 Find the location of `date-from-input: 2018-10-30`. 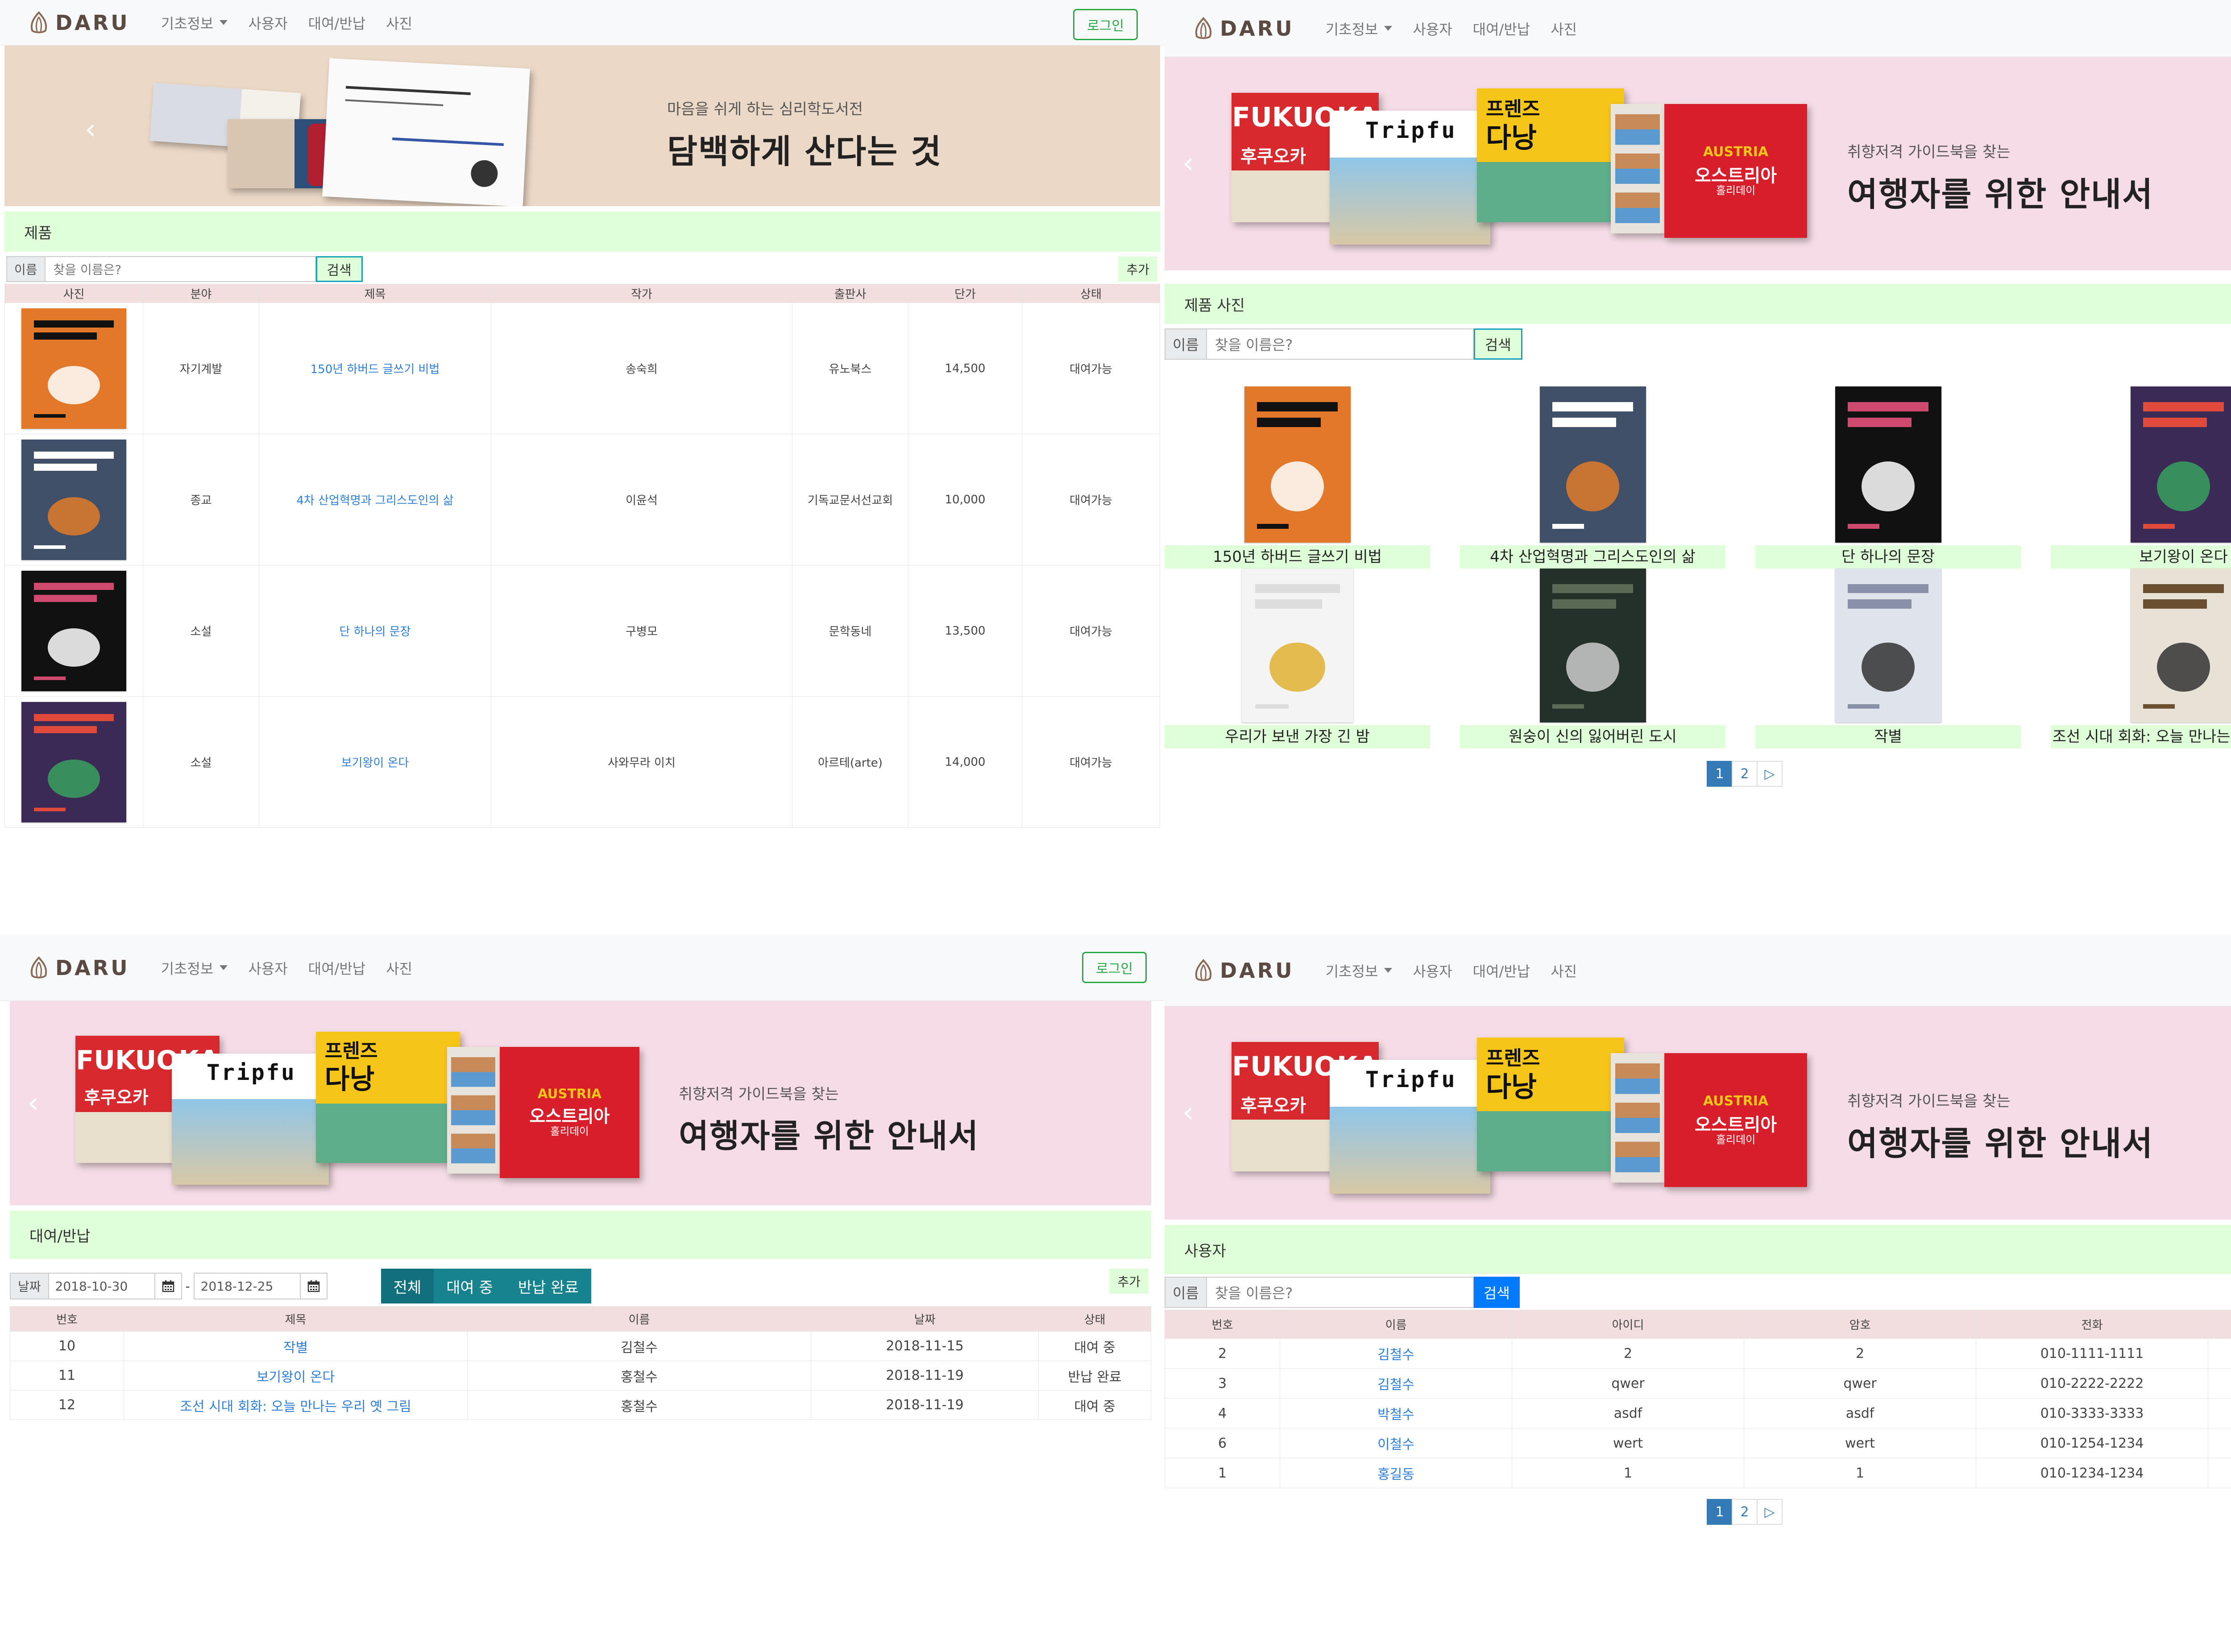

date-from-input: 2018-10-30 is located at coordinates (101, 1286).